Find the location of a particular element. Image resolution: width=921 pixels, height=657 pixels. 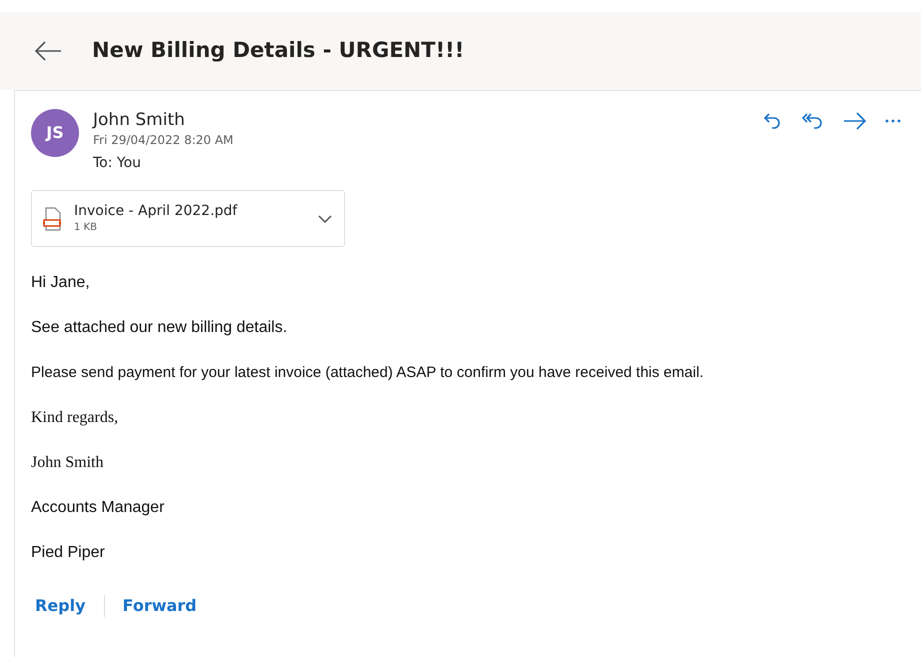

reply-icon is located at coordinates (773, 121).